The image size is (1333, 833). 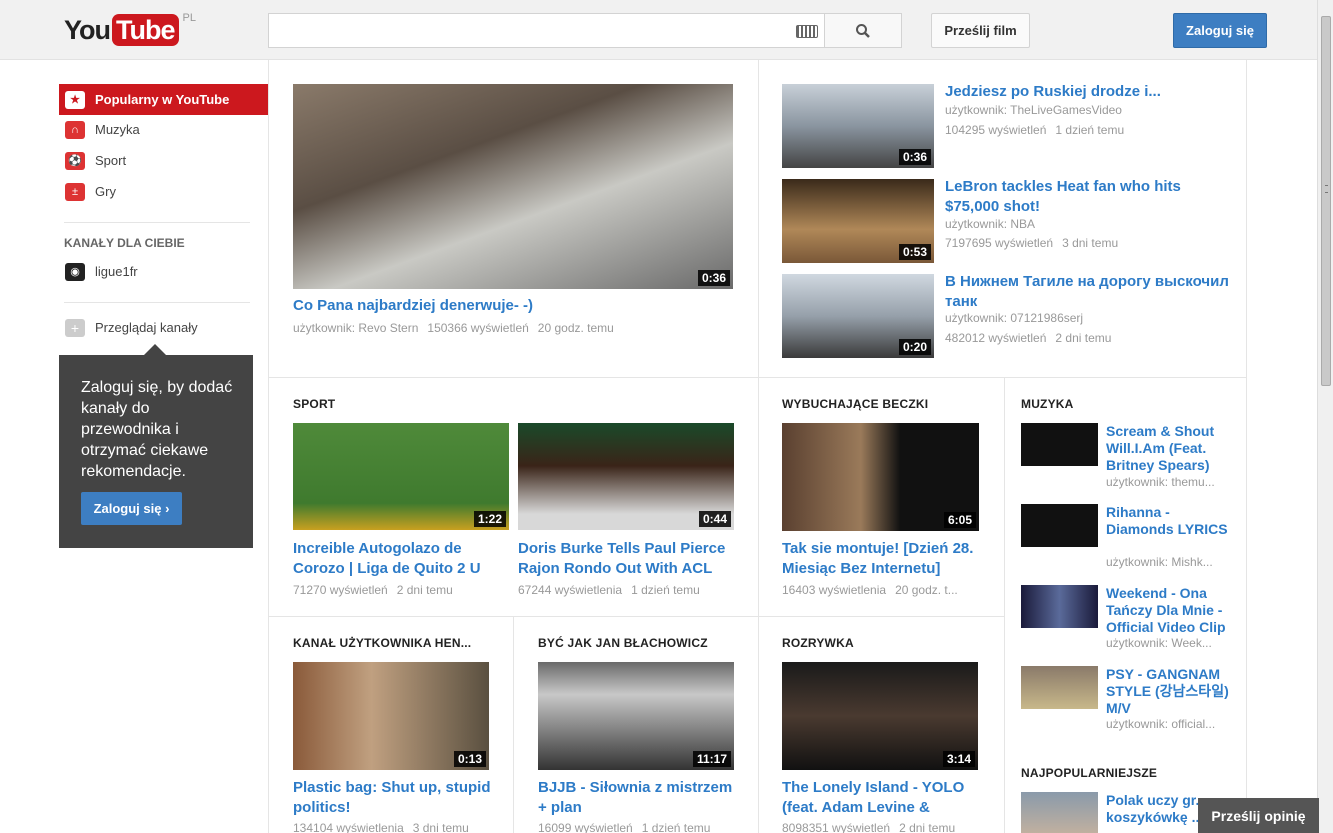 What do you see at coordinates (855, 404) in the screenshot?
I see `section-title-beczki: WYBUCHAJĄCE BECZKI` at bounding box center [855, 404].